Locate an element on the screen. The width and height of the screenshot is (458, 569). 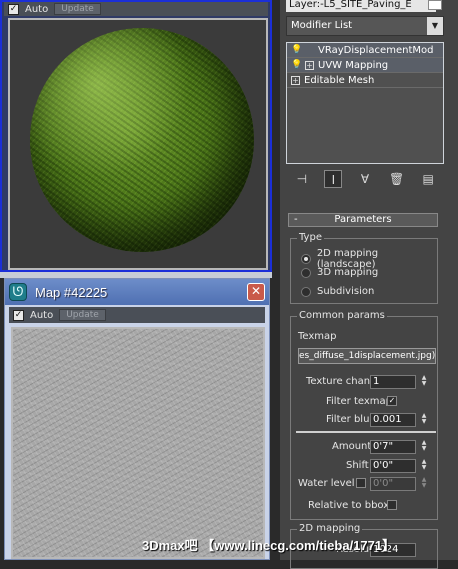
chevron-down-icon: ▼ is located at coordinates (435, 26).